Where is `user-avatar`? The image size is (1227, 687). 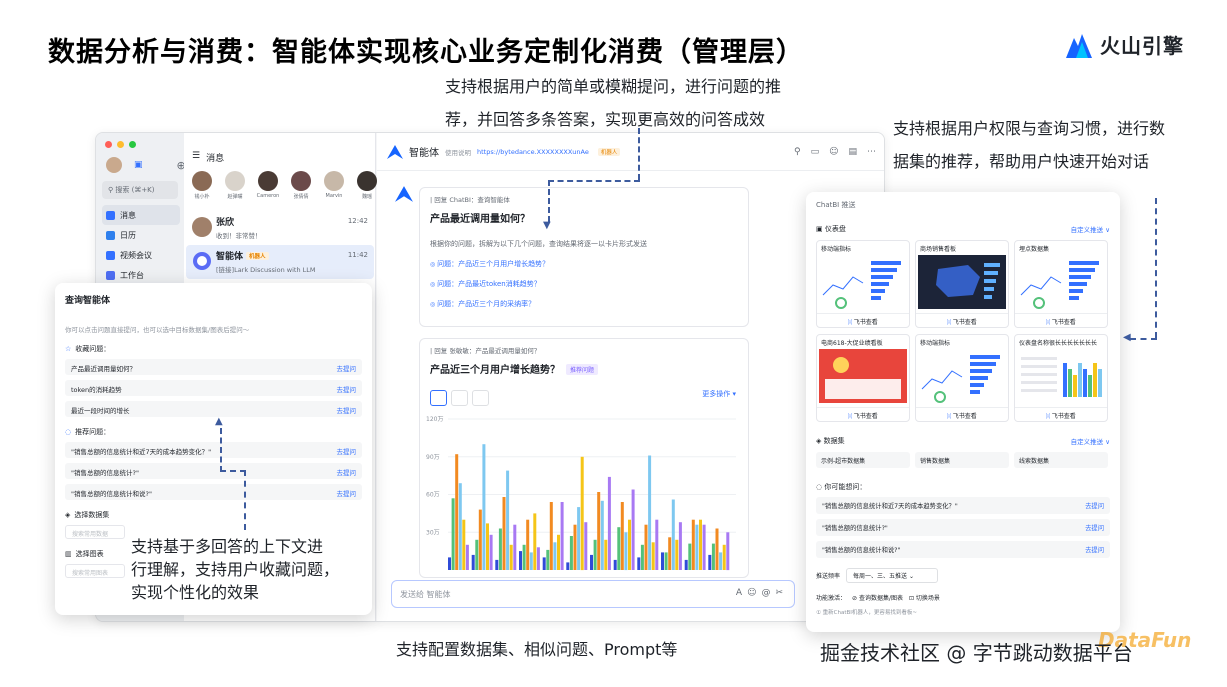
user-avatar is located at coordinates (114, 165).